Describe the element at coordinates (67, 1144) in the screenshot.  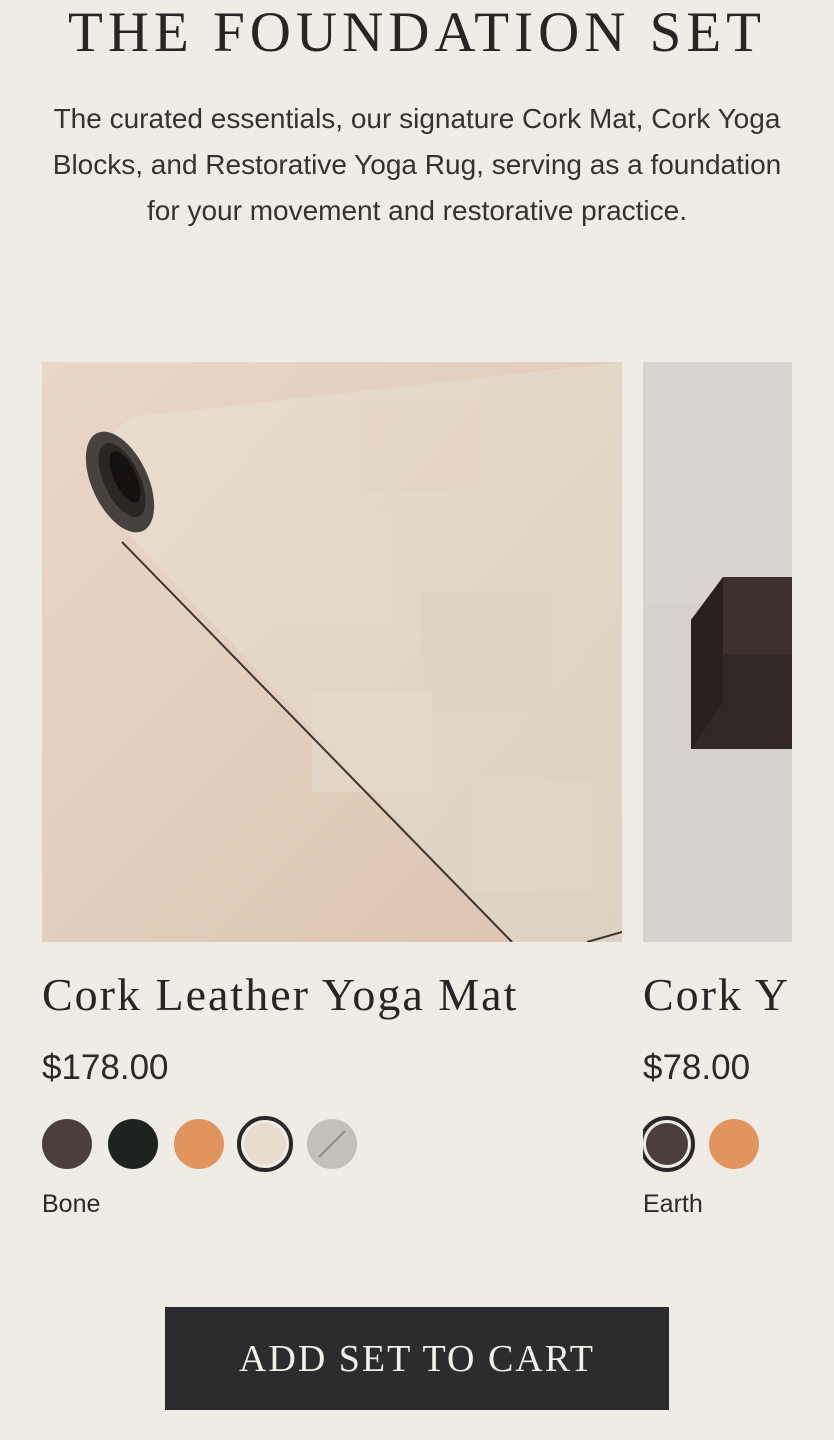
I see `swatch-dark-brown` at that location.